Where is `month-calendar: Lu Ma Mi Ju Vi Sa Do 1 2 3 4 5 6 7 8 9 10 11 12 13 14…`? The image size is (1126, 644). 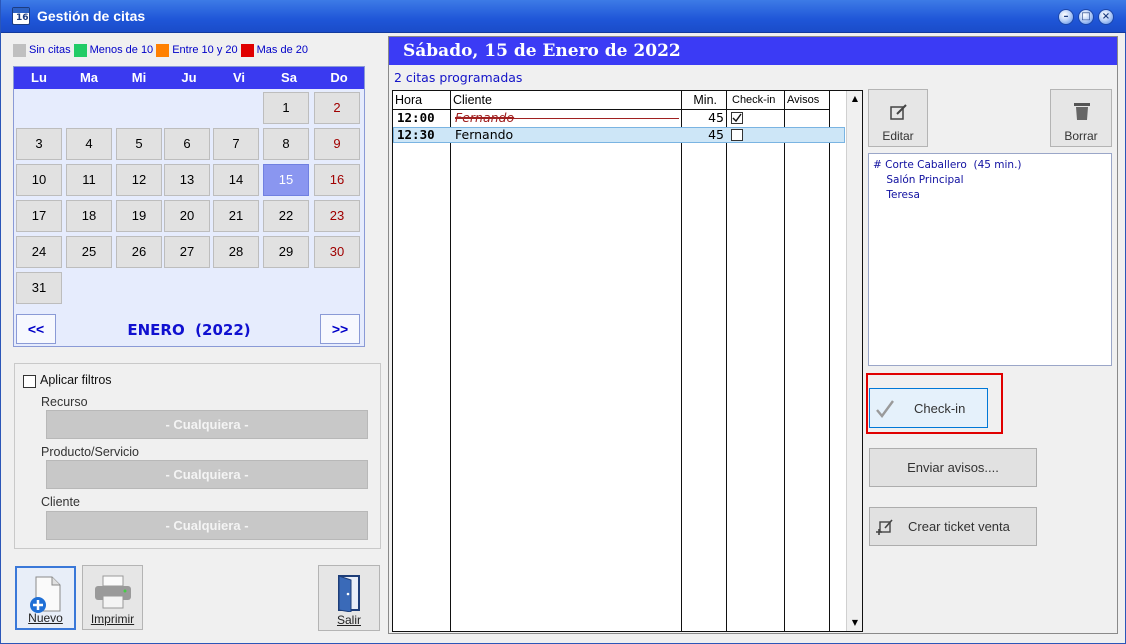 month-calendar: Lu Ma Mi Ju Vi Sa Do 1 2 3 4 5 6 7 8 9 10 11 12 13 14… is located at coordinates (189, 206).